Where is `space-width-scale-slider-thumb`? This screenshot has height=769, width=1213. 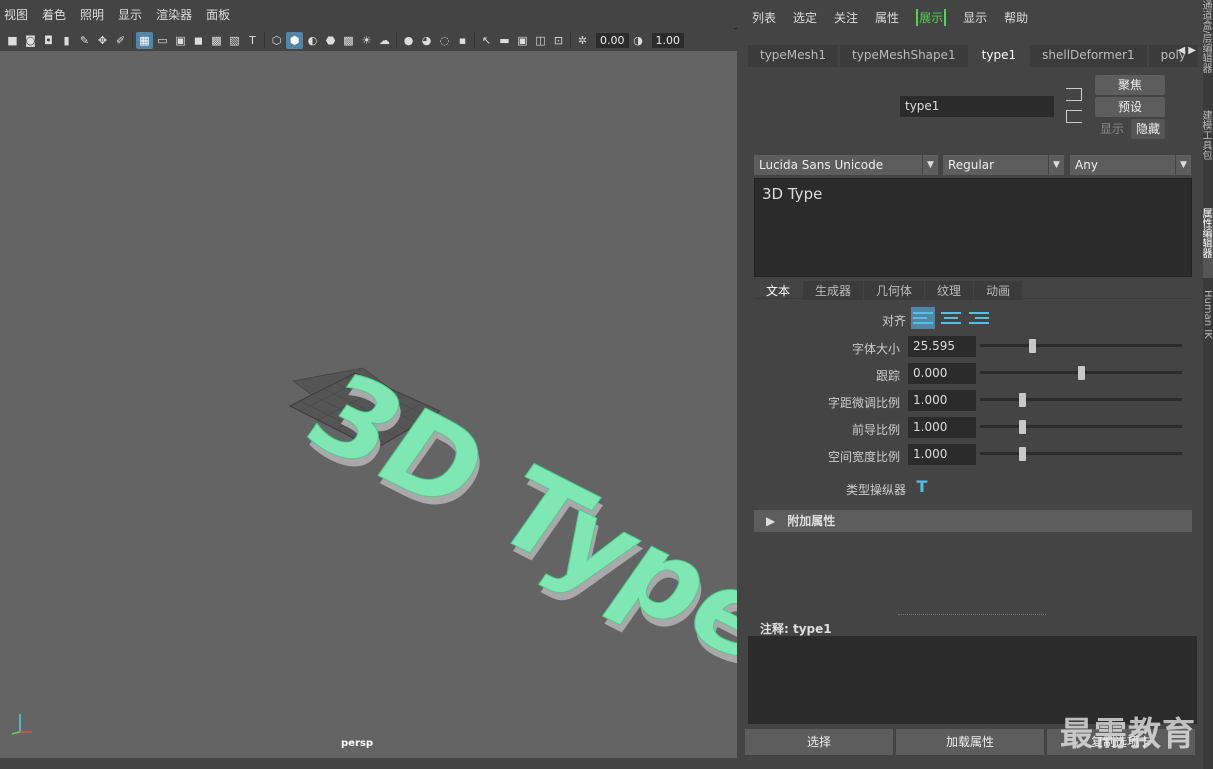
space-width-scale-slider-thumb is located at coordinates (1022, 454).